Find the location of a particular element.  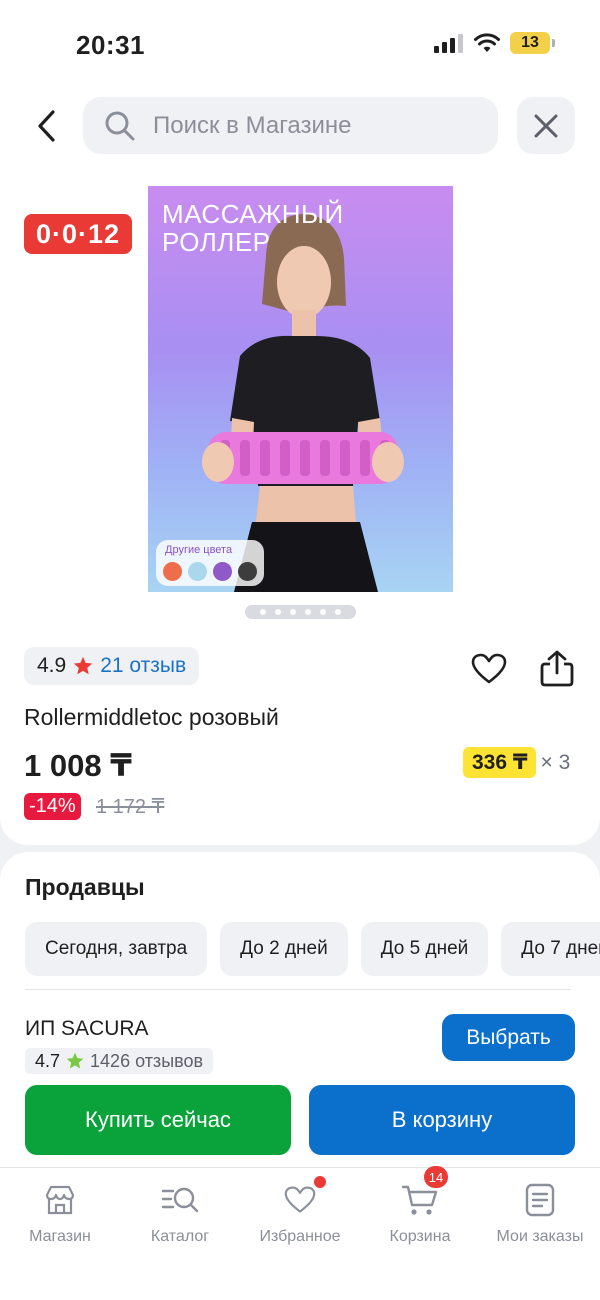

filter-chip: До 5 дней is located at coordinates (424, 949).